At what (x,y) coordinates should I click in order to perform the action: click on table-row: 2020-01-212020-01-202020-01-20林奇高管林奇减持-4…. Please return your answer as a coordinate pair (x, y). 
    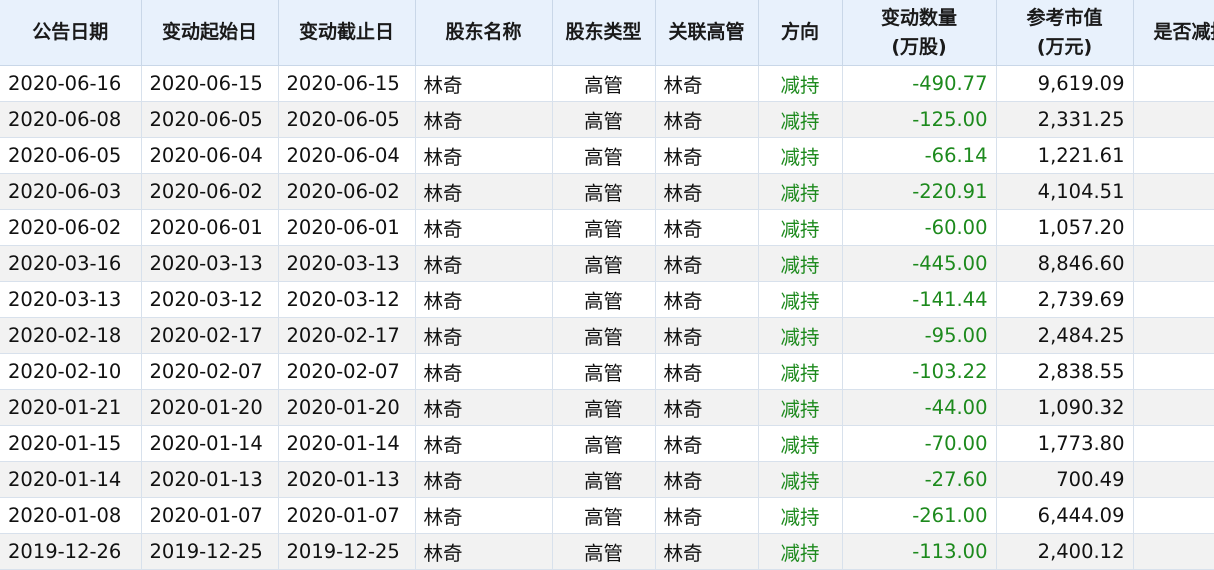
    Looking at the image, I should click on (607, 408).